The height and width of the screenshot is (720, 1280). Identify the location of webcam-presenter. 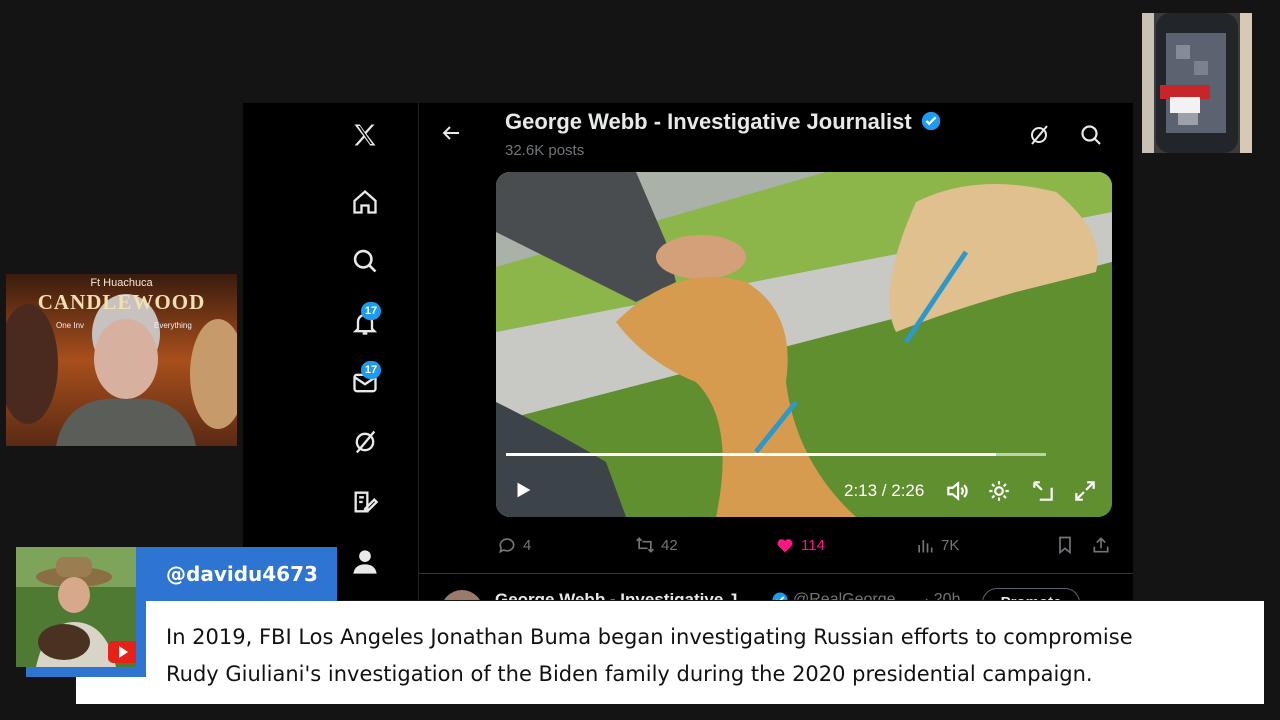
(76, 607).